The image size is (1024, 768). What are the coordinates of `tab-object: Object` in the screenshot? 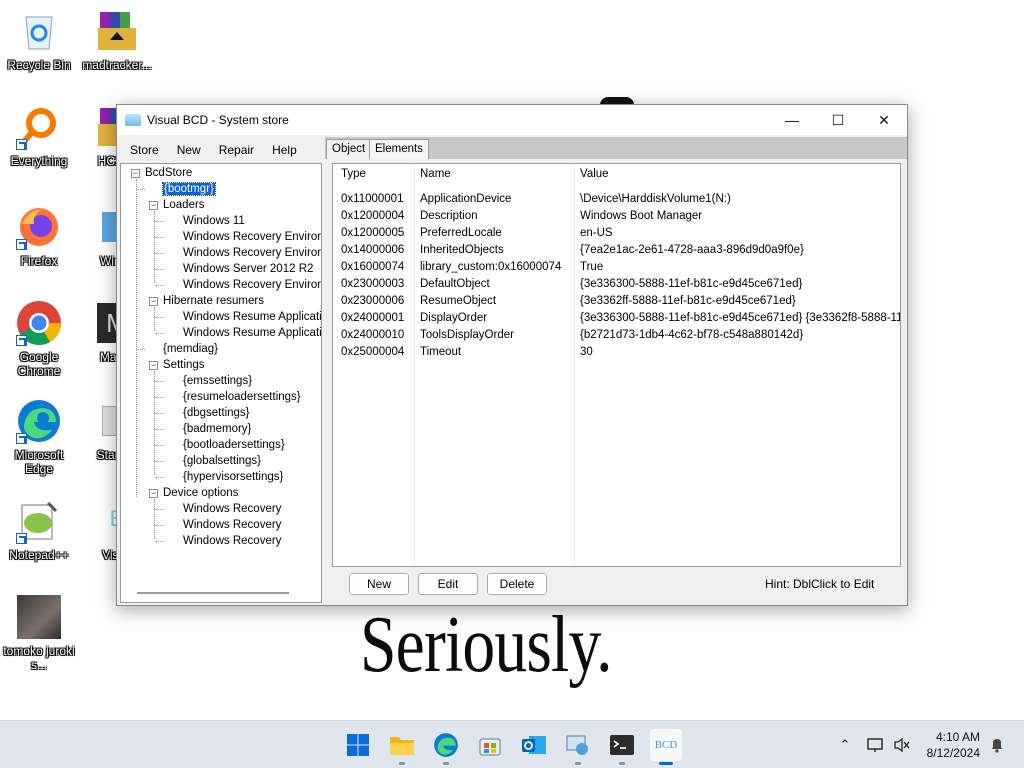 It's located at (349, 149).